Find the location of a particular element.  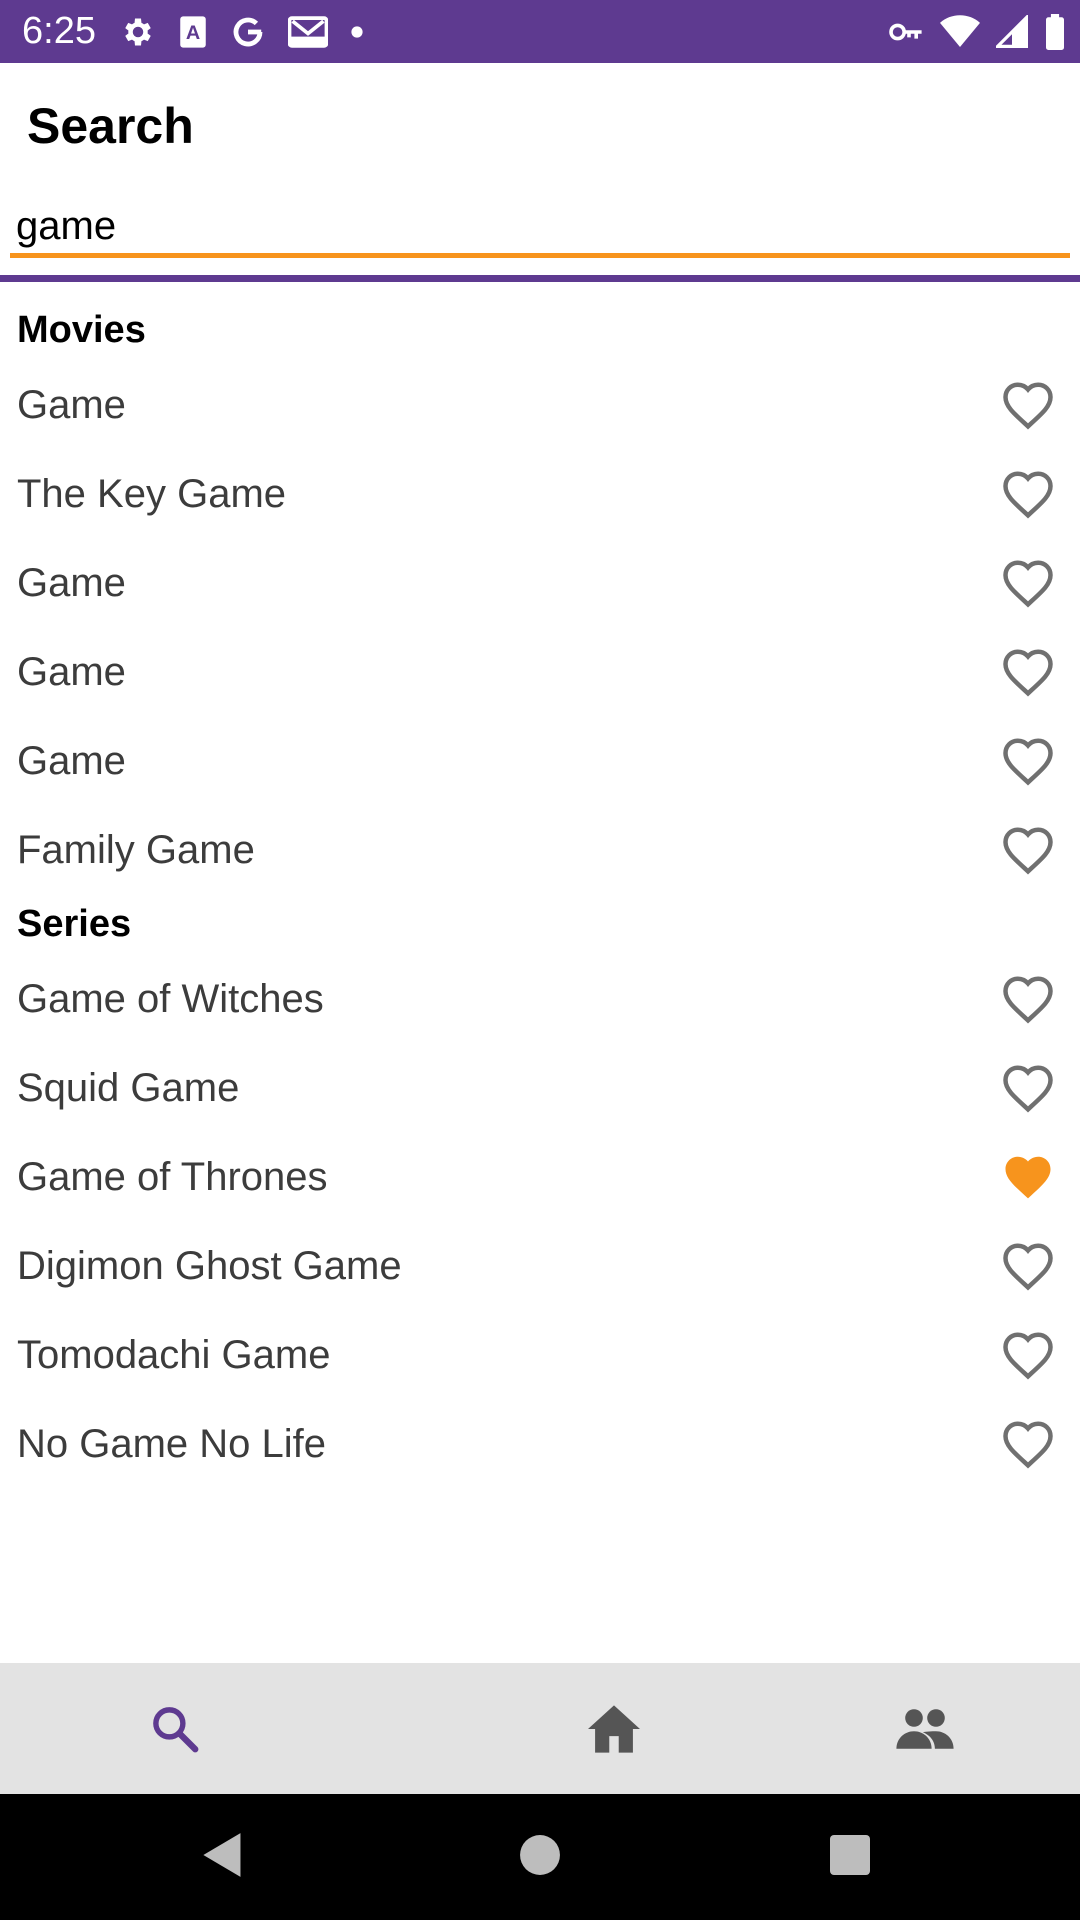

result-title: Game of Thrones is located at coordinates (172, 1176).